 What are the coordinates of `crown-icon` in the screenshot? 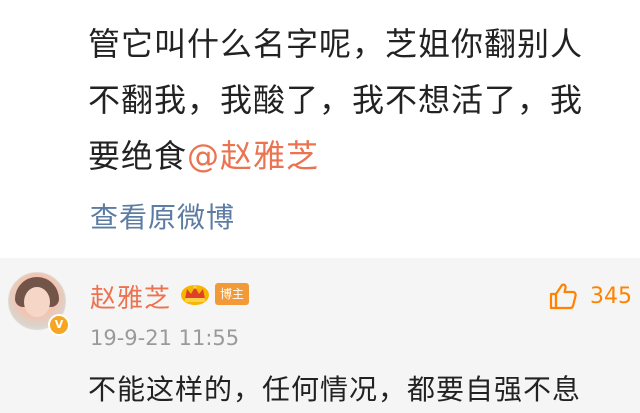 It's located at (195, 295).